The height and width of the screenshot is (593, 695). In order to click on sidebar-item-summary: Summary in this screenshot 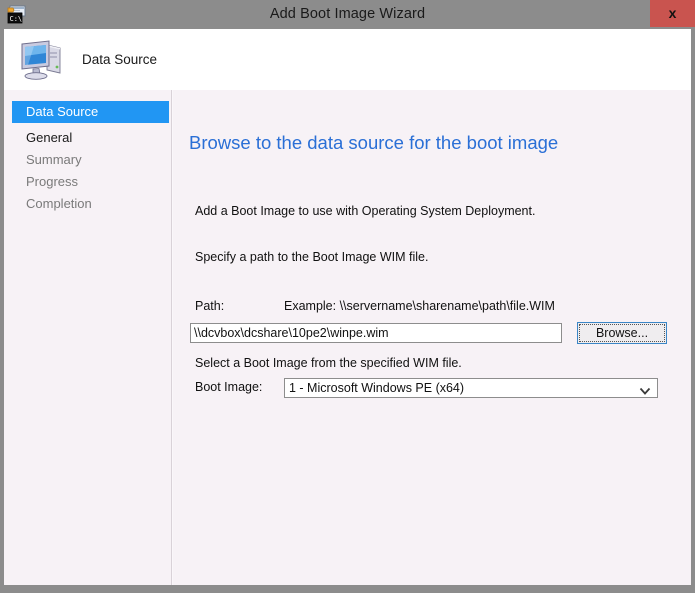, I will do `click(90, 160)`.